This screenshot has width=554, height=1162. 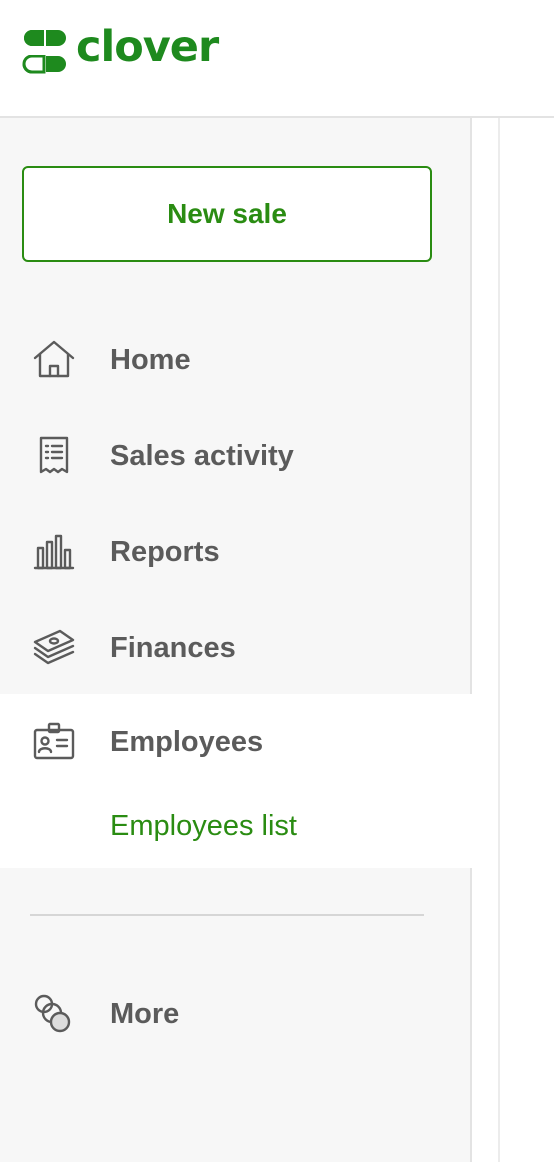 What do you see at coordinates (528, 640) in the screenshot?
I see `main-content` at bounding box center [528, 640].